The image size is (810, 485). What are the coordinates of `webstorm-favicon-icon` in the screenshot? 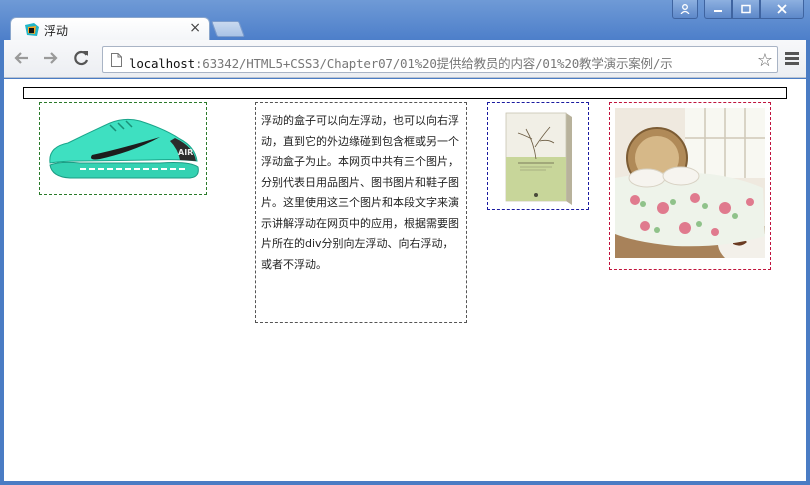 It's located at (32, 29).